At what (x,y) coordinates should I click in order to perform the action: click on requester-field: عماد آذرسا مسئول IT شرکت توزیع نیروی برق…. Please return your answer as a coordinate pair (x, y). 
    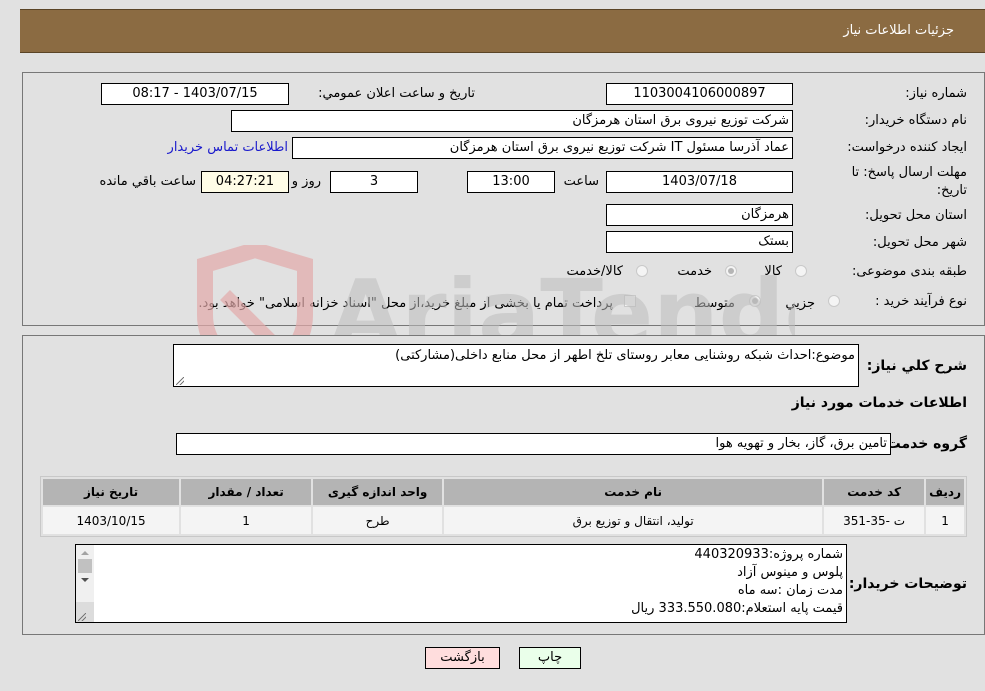
    Looking at the image, I should click on (542, 148).